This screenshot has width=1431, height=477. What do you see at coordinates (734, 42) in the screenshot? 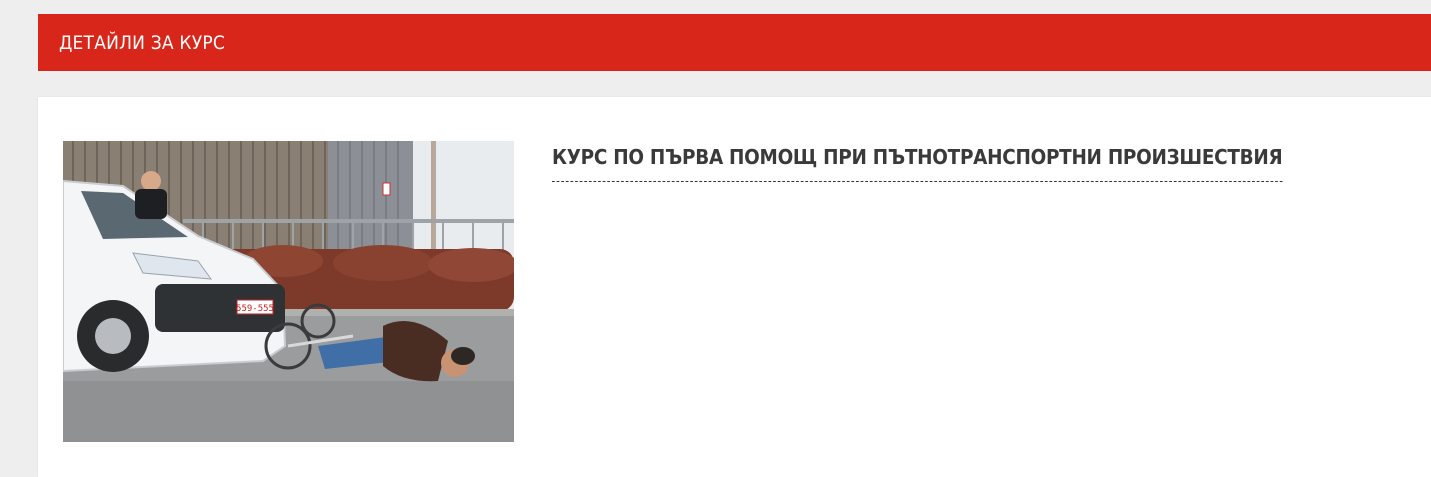
I see `section-header-bar: ДЕТАЙЛИ ЗА КУРС` at bounding box center [734, 42].